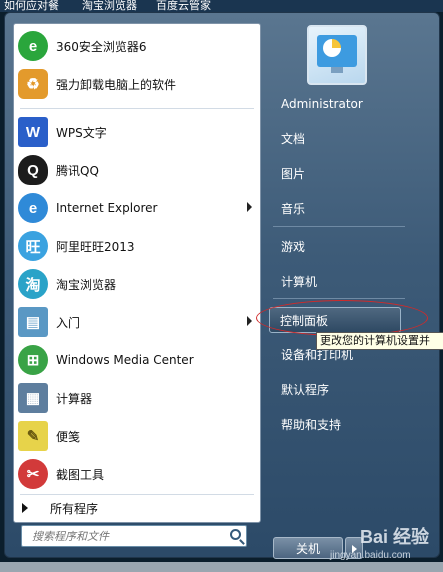 This screenshot has width=443, height=572. What do you see at coordinates (101, 46) in the screenshot?
I see `program-label: 360安全浏览器6` at bounding box center [101, 46].